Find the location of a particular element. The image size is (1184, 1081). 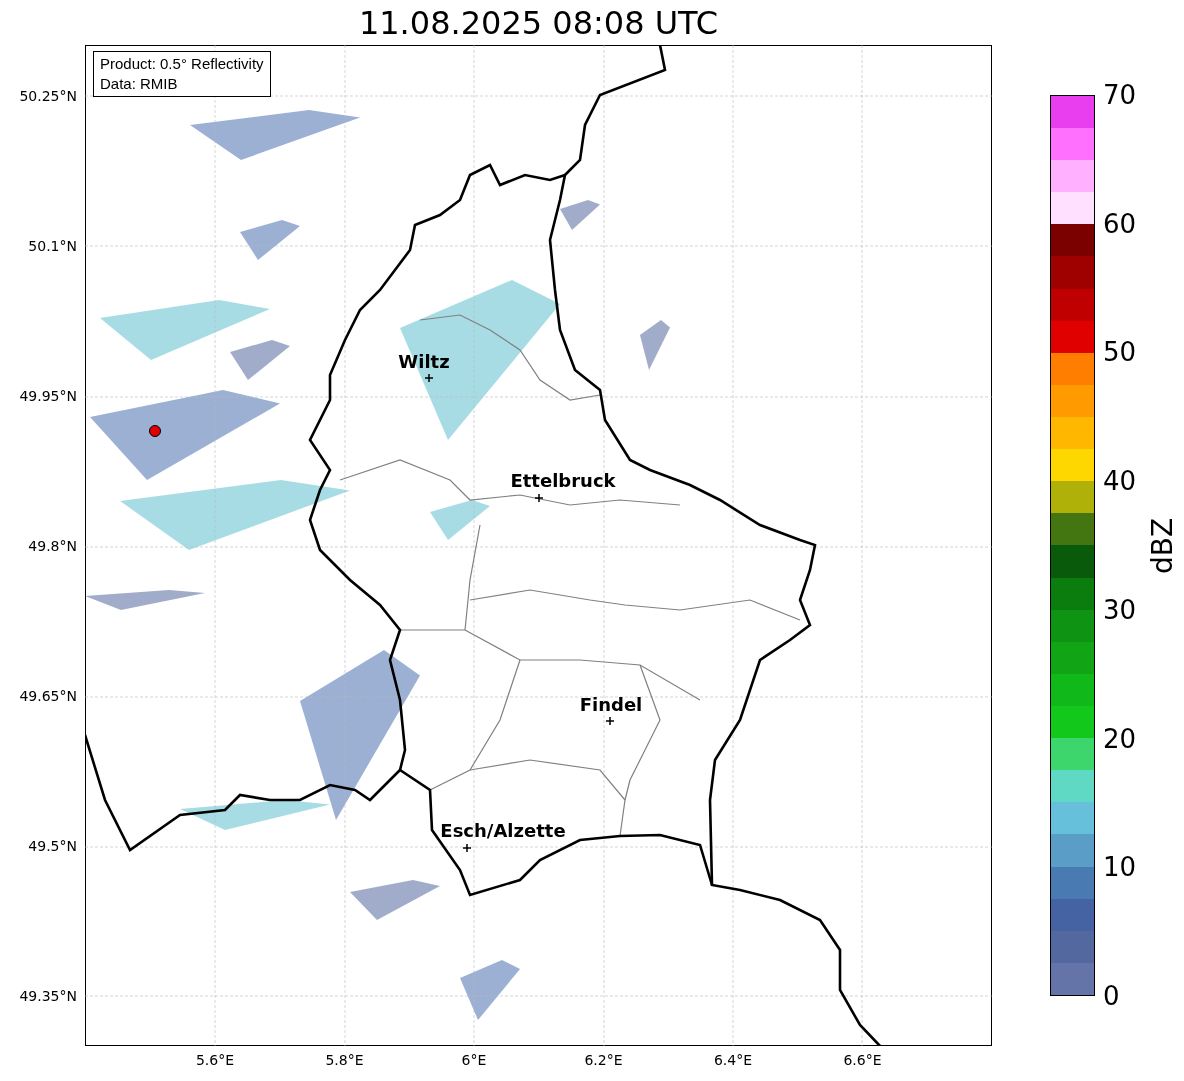

place-label: Wiltz is located at coordinates (424, 362).